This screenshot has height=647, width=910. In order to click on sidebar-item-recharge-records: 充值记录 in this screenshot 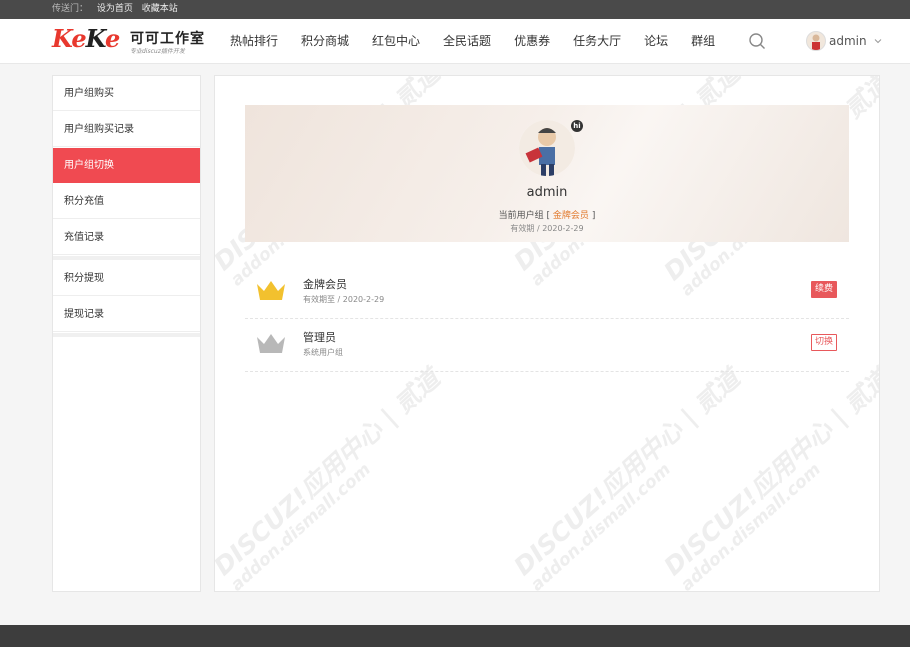, I will do `click(126, 237)`.